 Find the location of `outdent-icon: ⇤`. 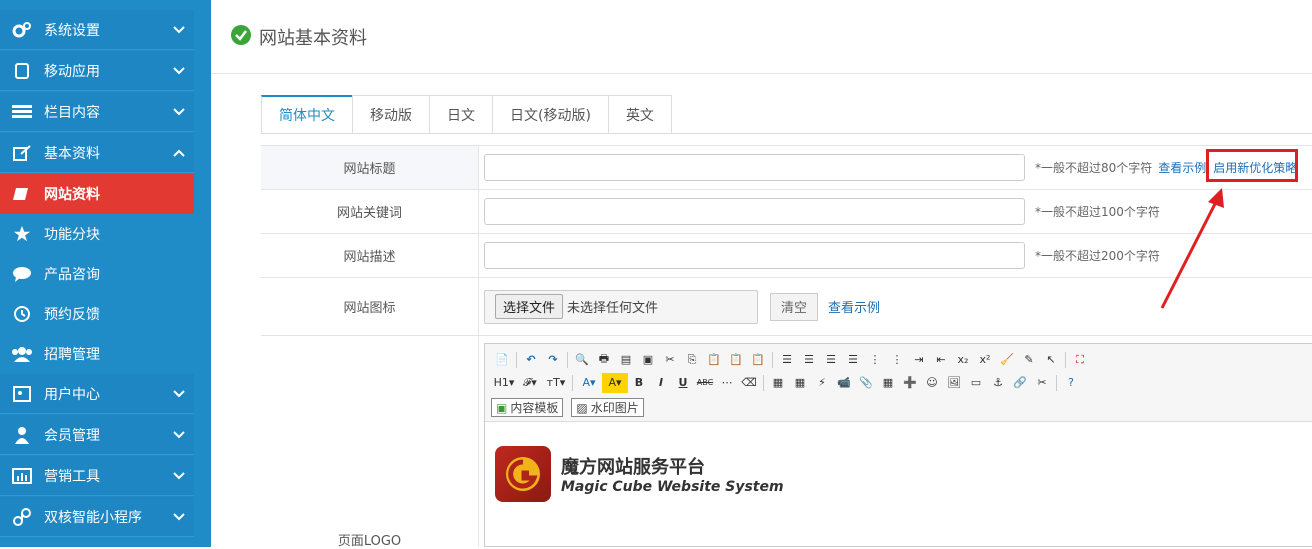

outdent-icon: ⇤ is located at coordinates (941, 360).